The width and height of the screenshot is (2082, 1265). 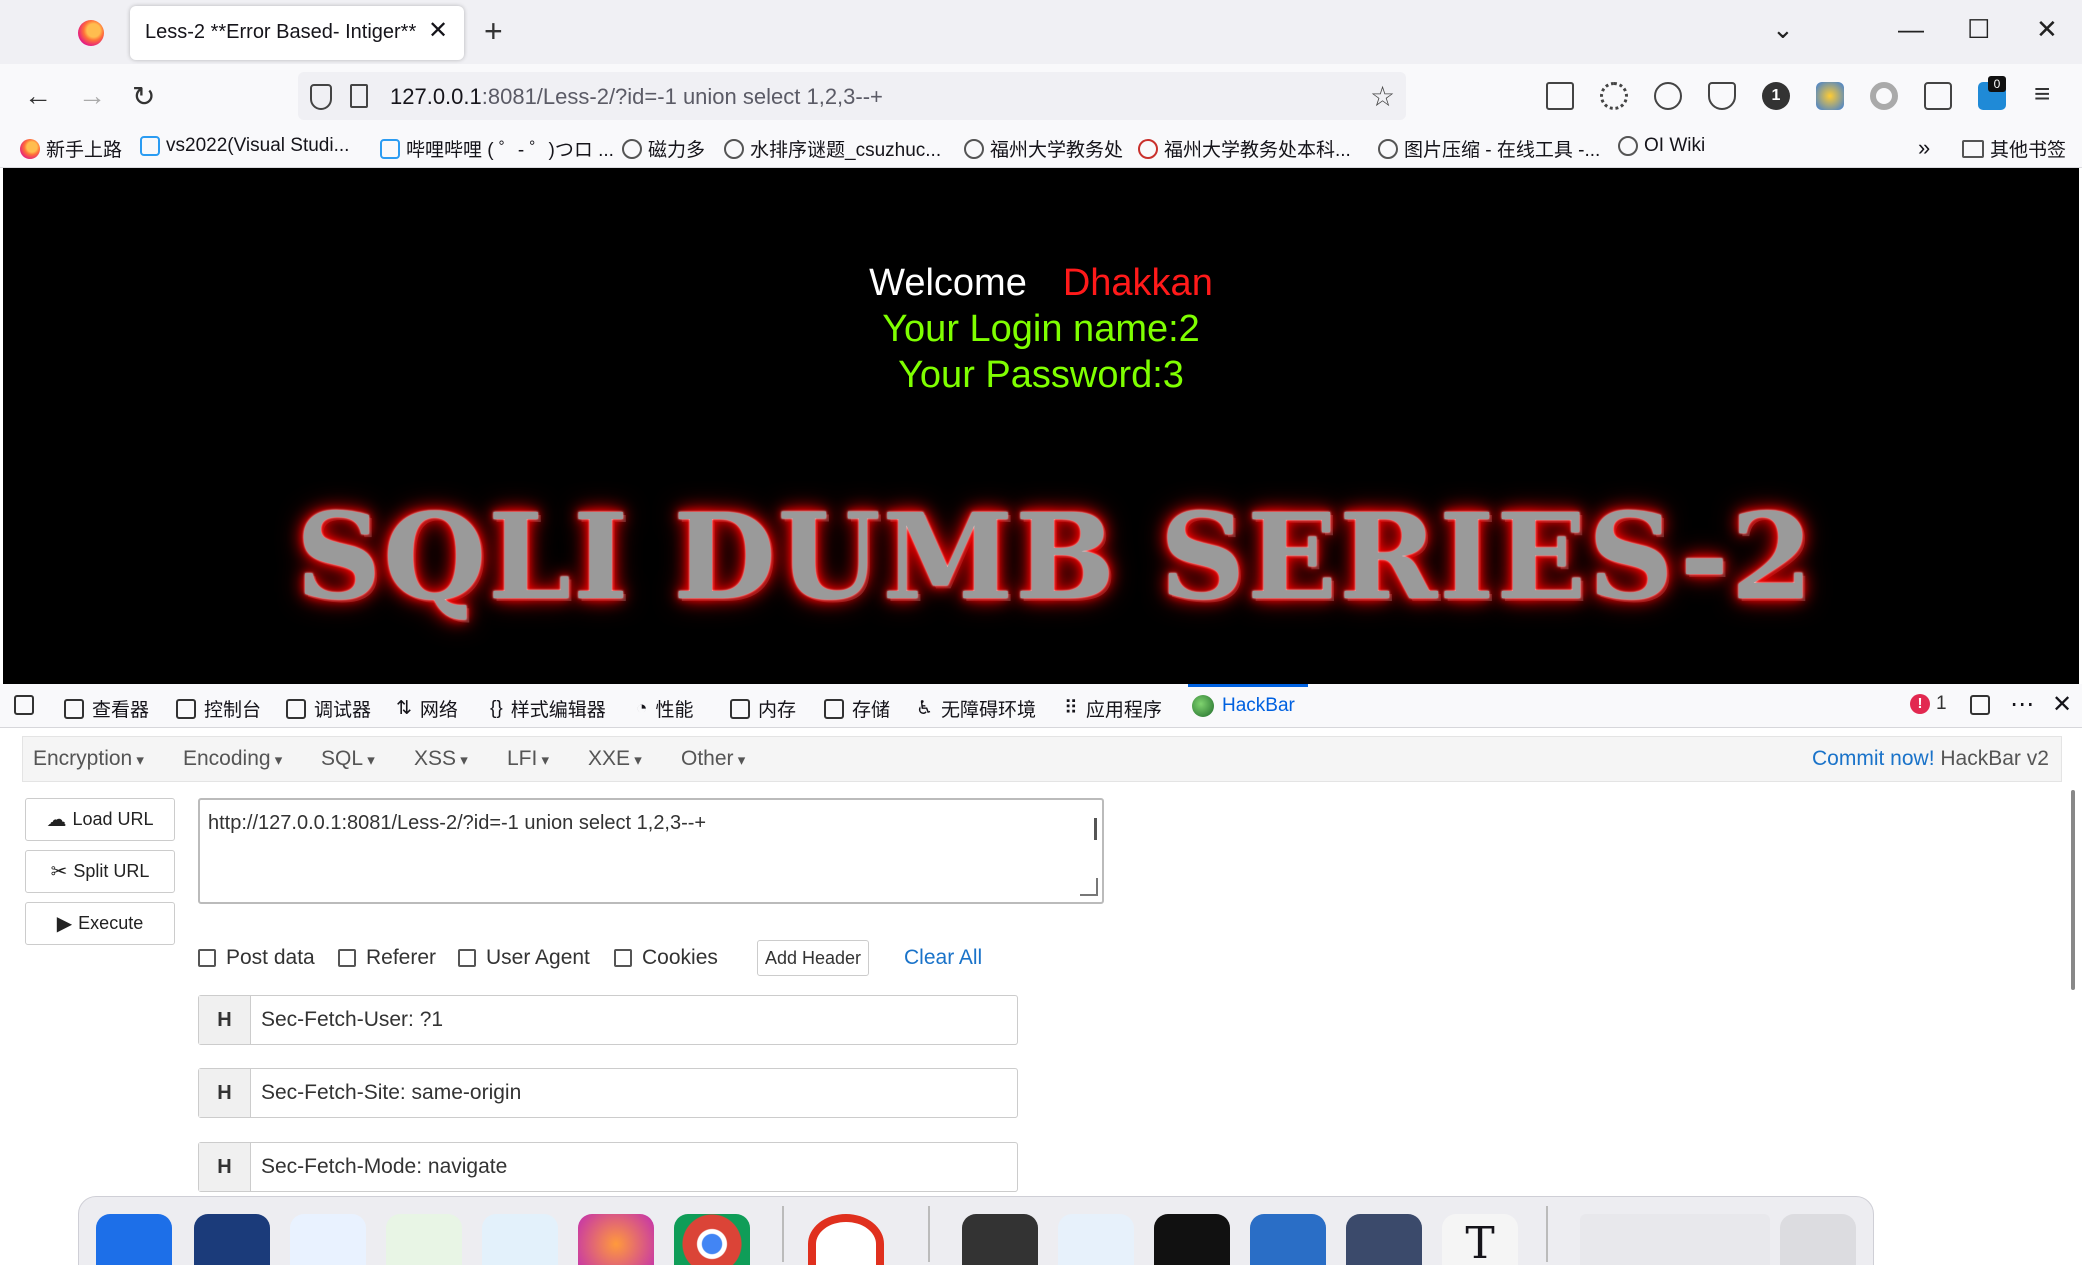 I want to click on chrome-icon, so click(x=712, y=1239).